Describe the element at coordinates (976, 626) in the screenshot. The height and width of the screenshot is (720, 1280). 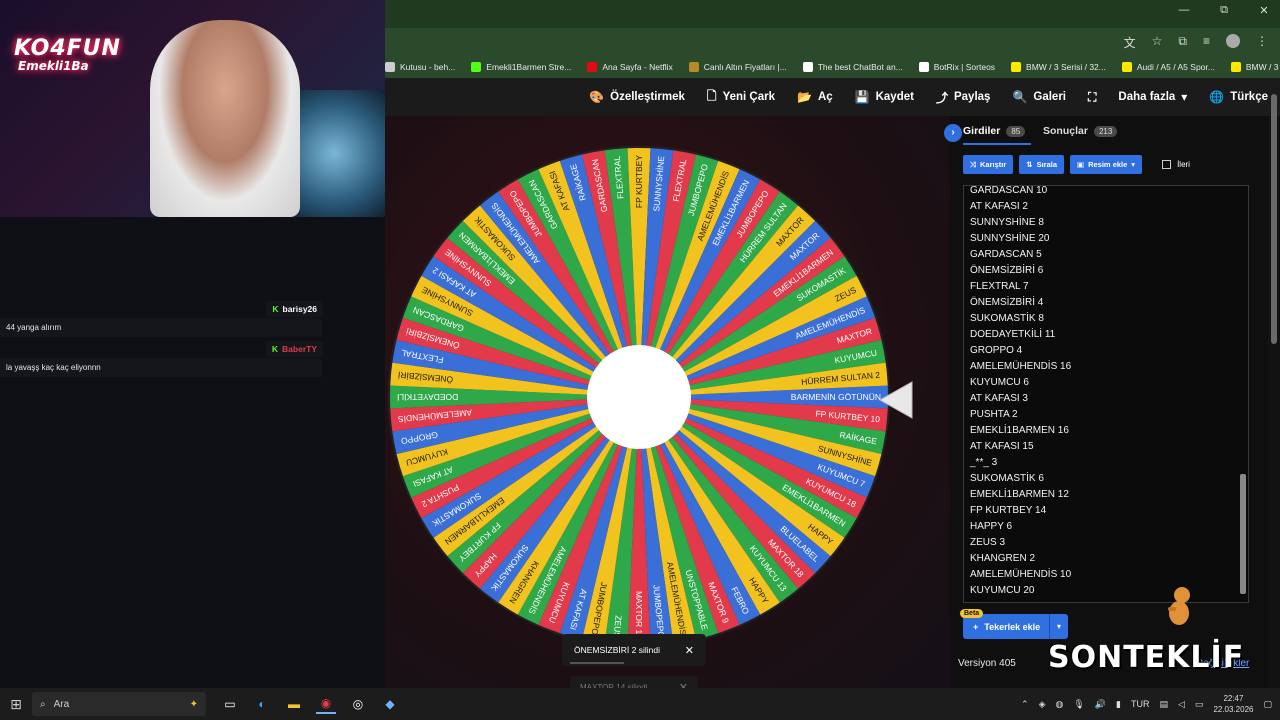
I see `plus-icon: +` at that location.